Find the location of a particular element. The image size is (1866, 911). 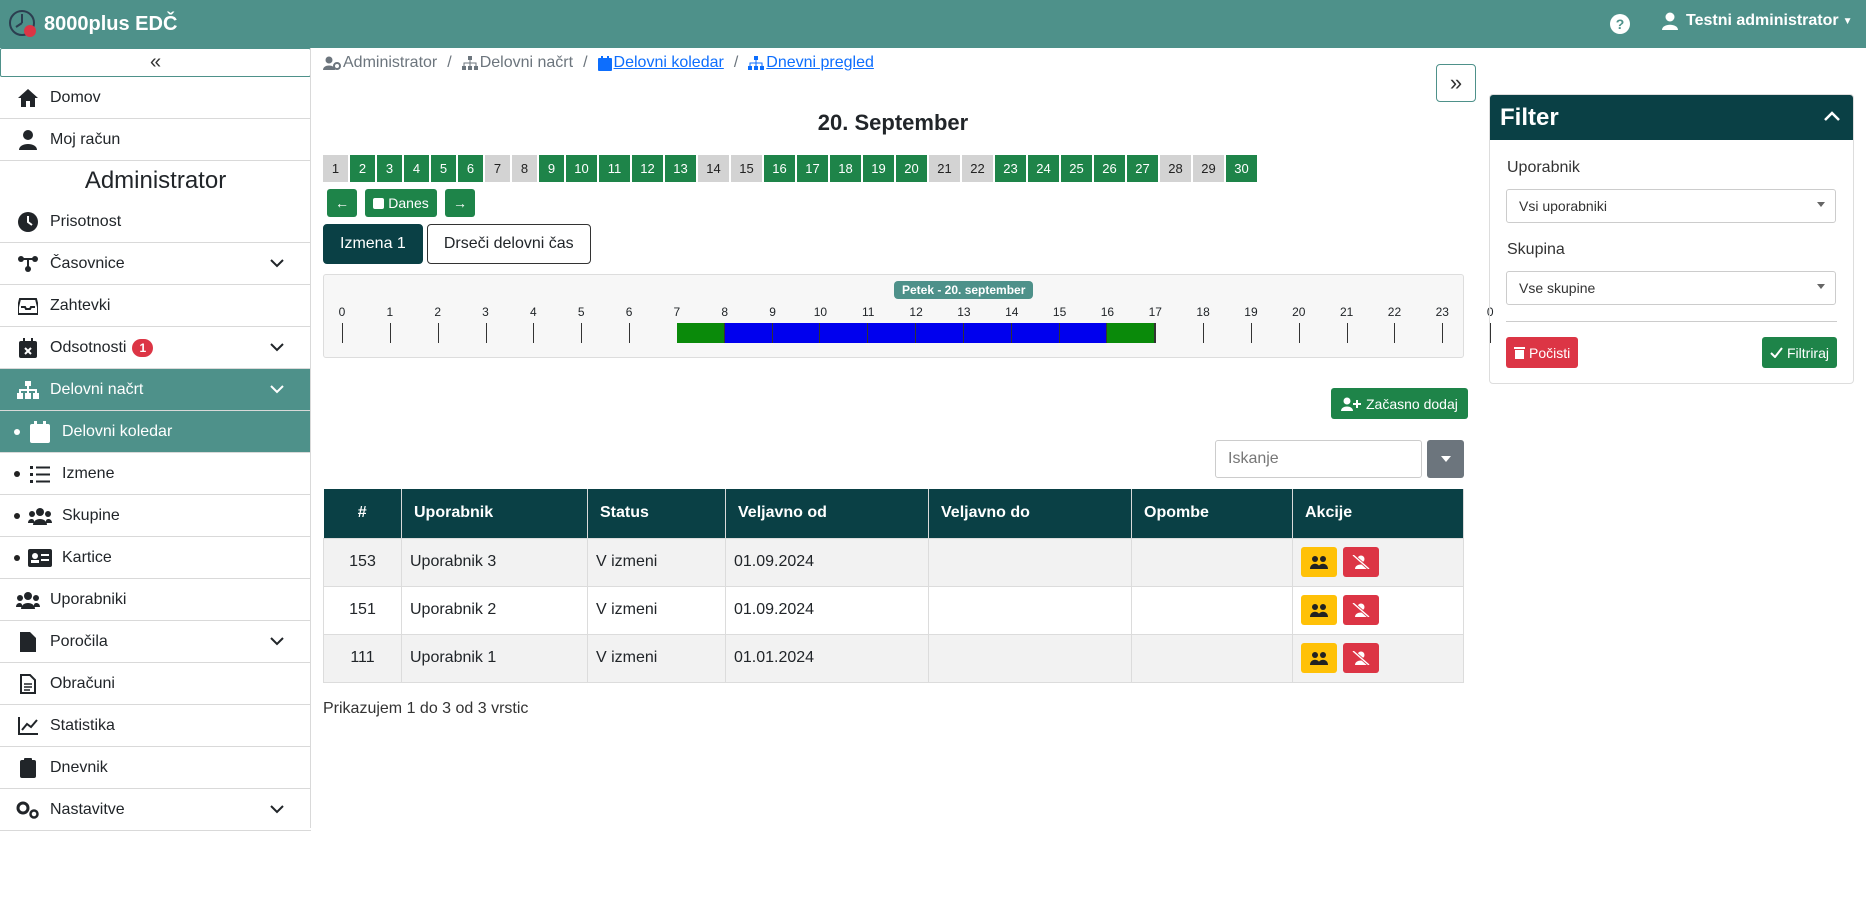

app-logo-icon is located at coordinates (23, 24).